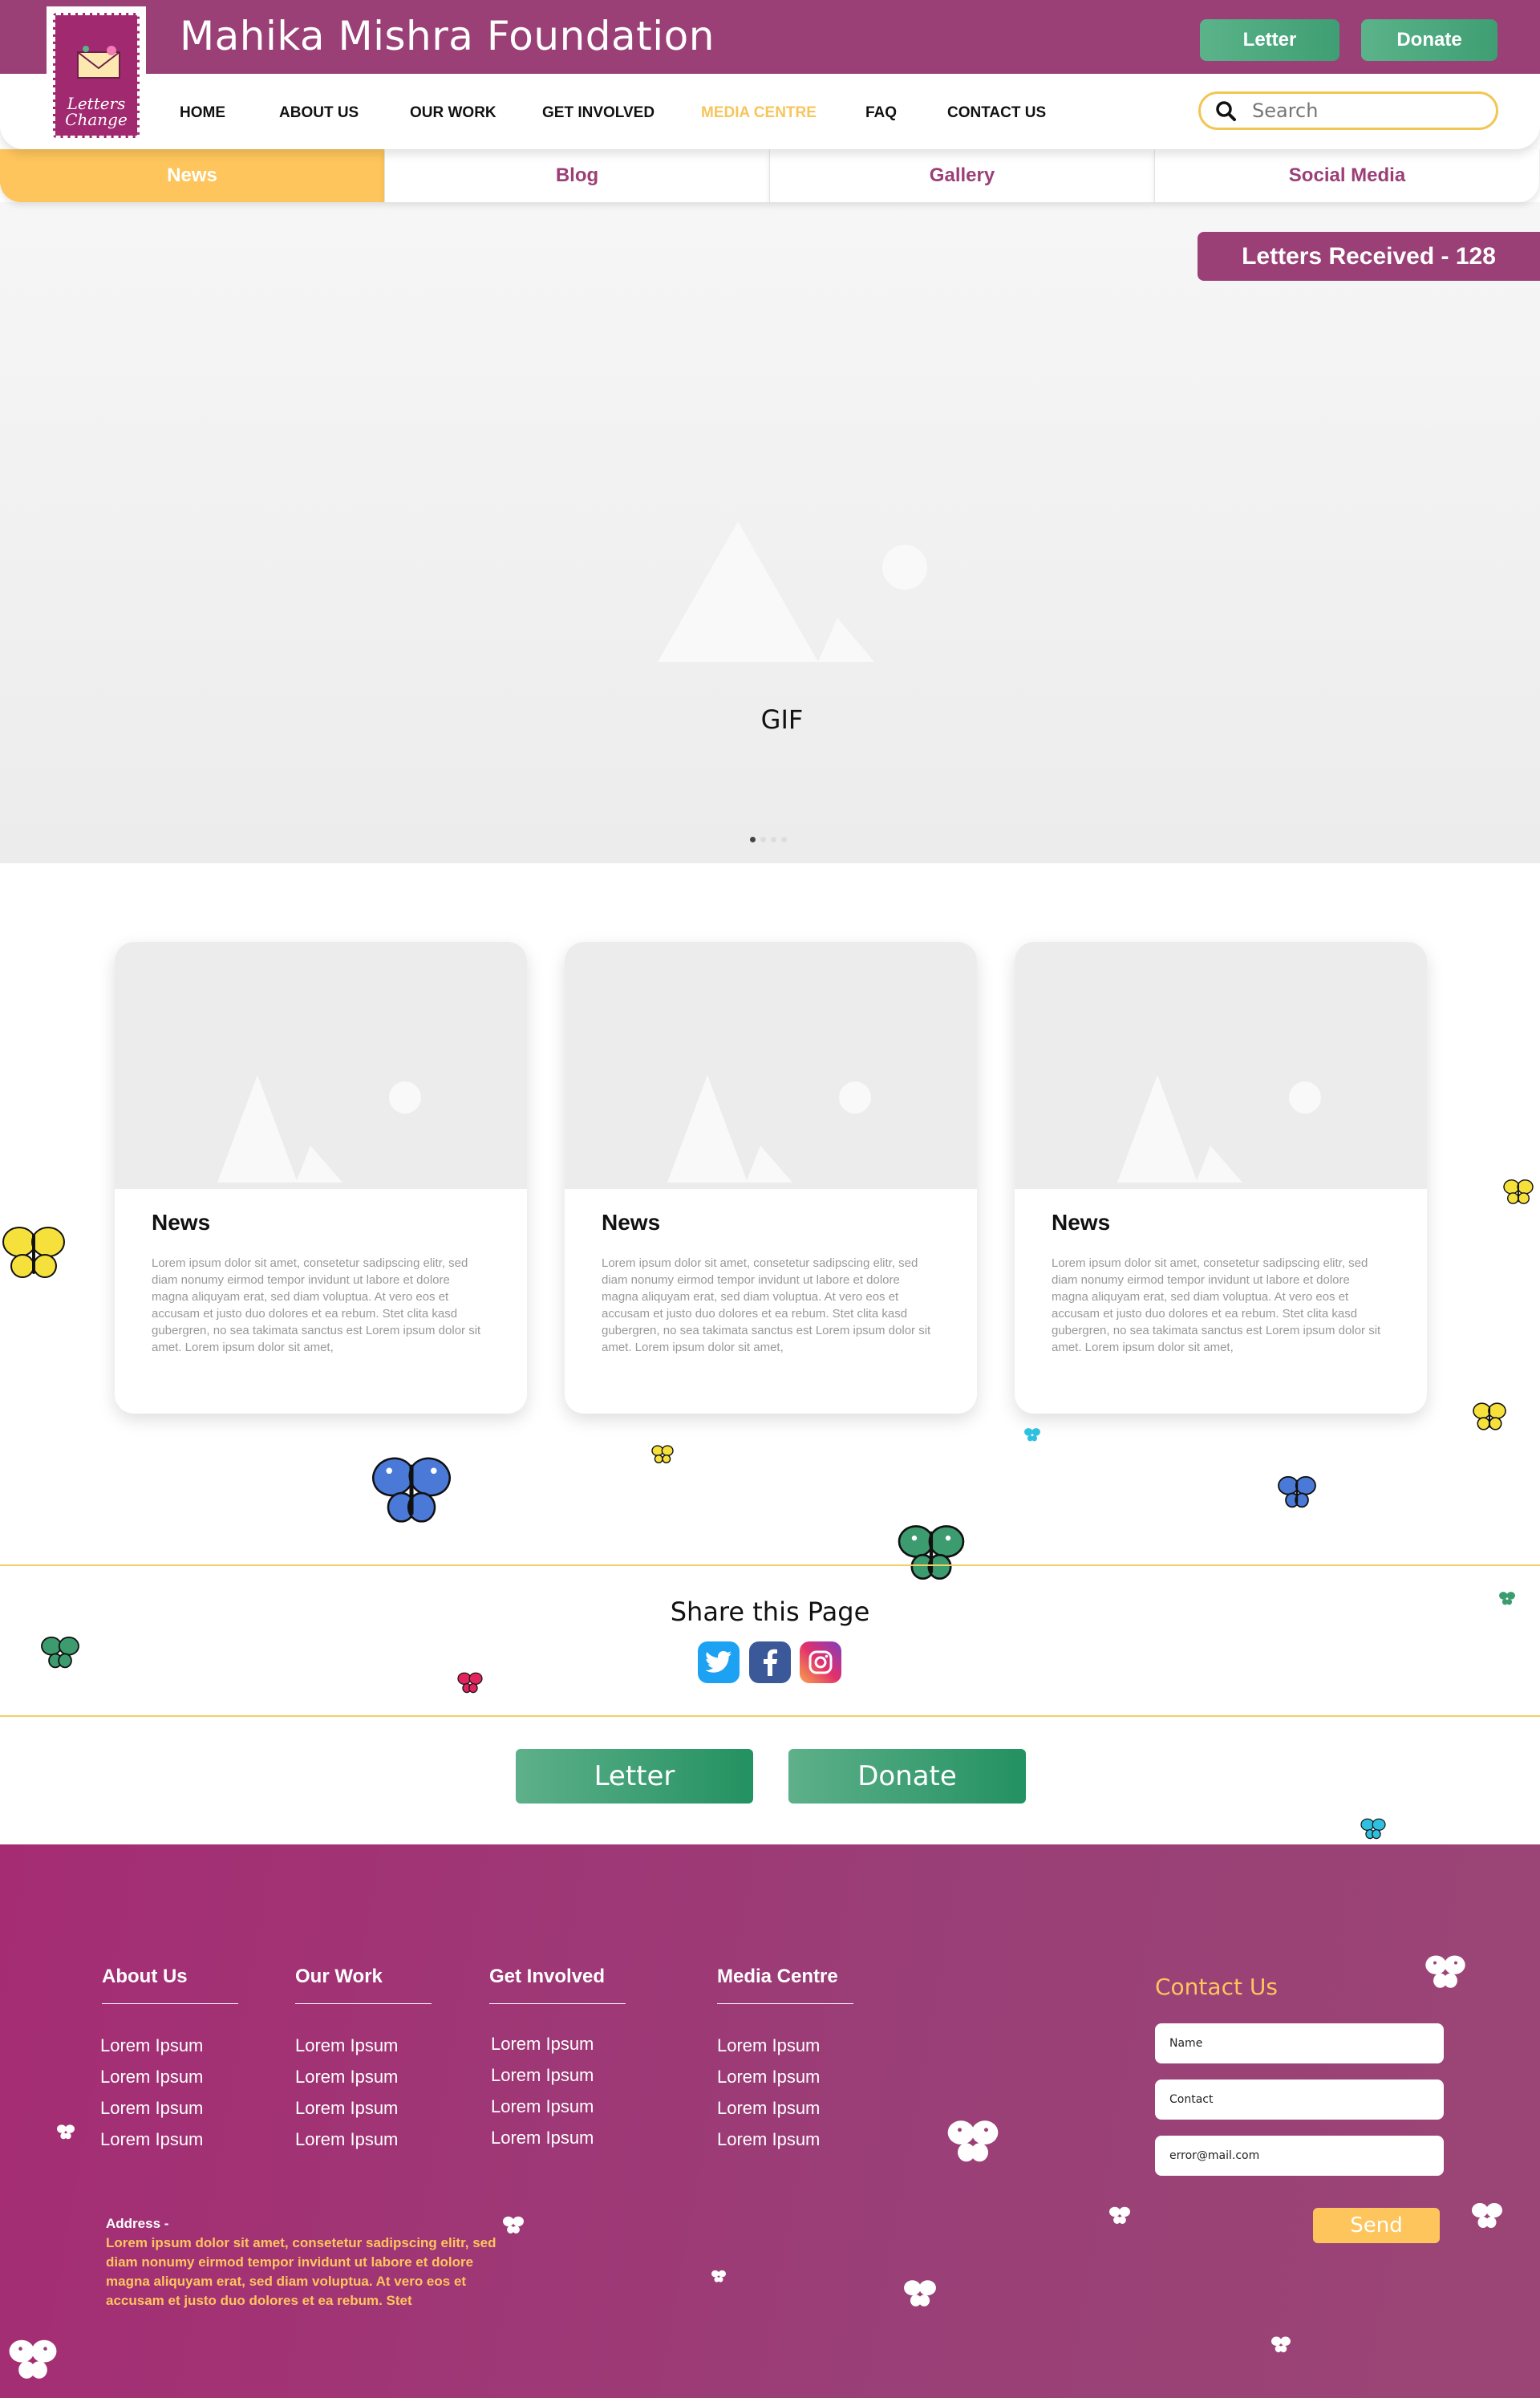 Image resolution: width=1540 pixels, height=2398 pixels. I want to click on contact-field, so click(1299, 2099).